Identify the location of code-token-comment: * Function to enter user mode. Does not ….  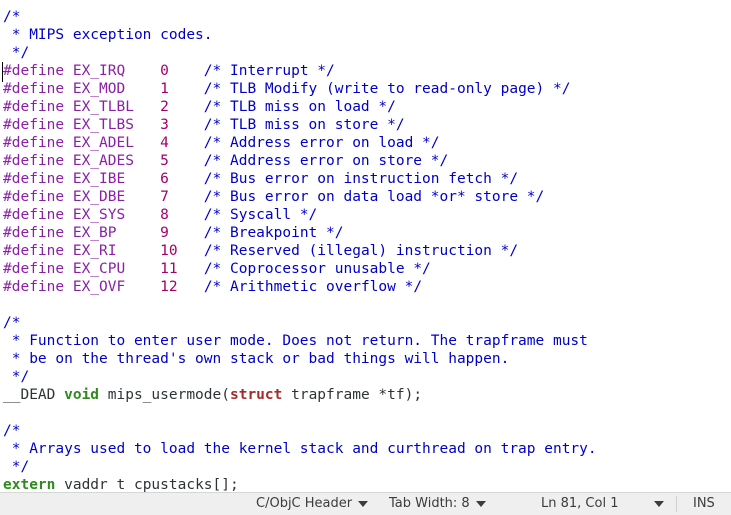
(295, 341).